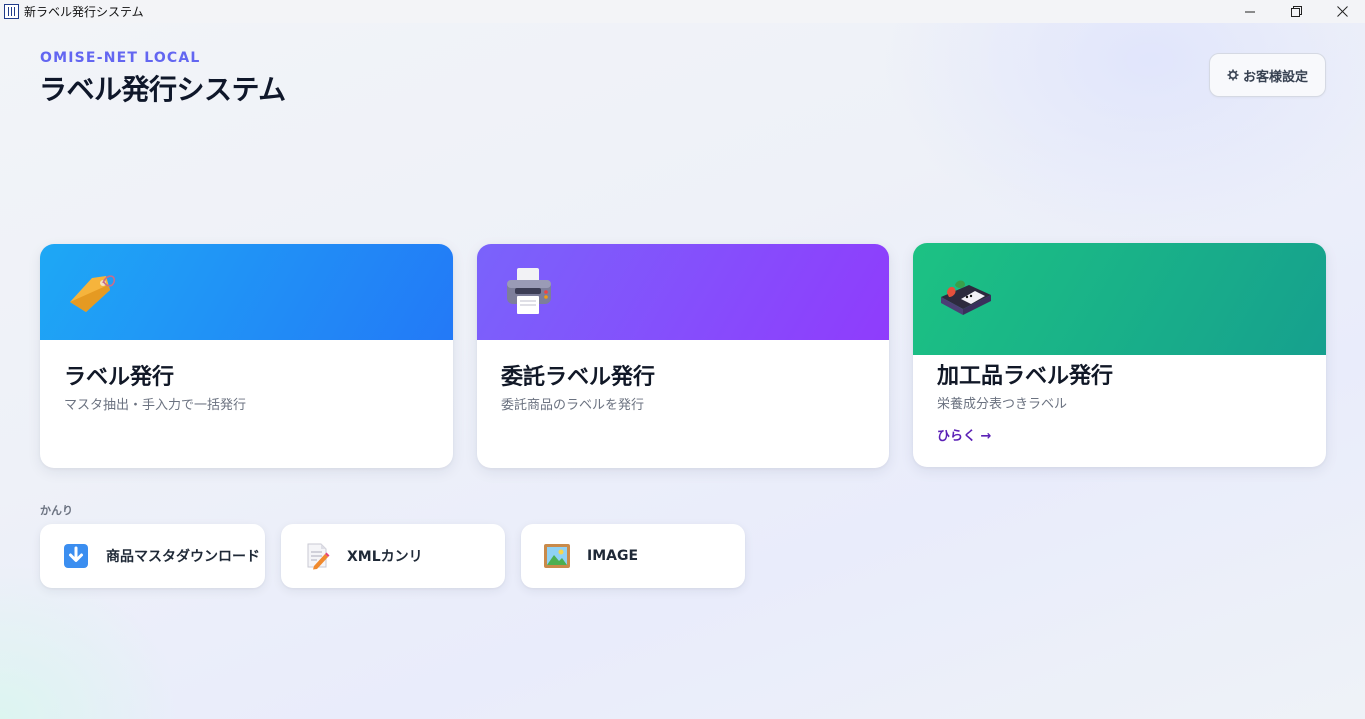 The width and height of the screenshot is (1365, 719). I want to click on close-icon, so click(1342, 11).